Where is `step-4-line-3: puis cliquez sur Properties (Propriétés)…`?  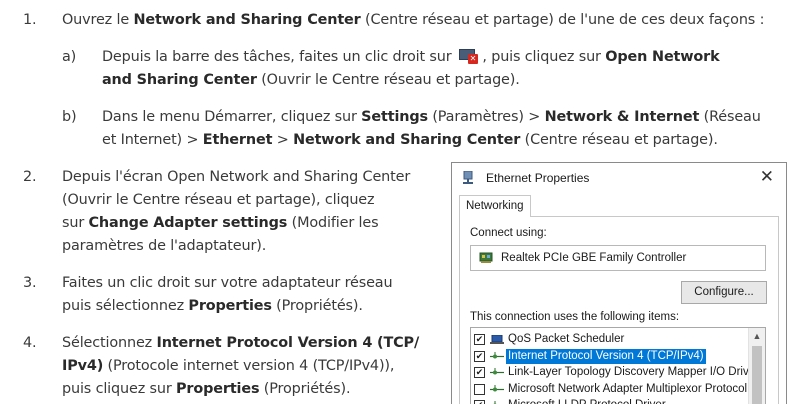
step-4-line-3: puis cliquez sur Properties (Propriétés)… is located at coordinates (206, 389).